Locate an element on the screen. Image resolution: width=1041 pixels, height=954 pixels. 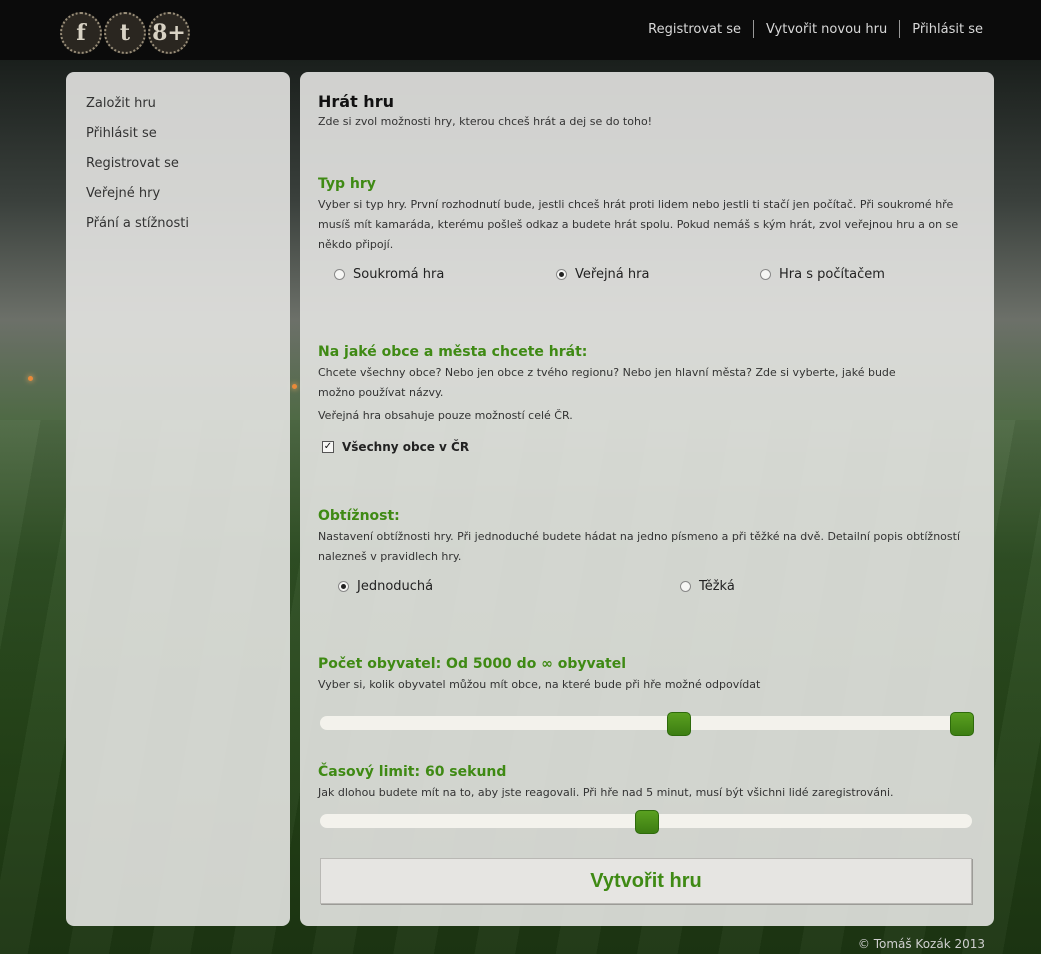
game-type-heading: Typ hry is located at coordinates (347, 184).